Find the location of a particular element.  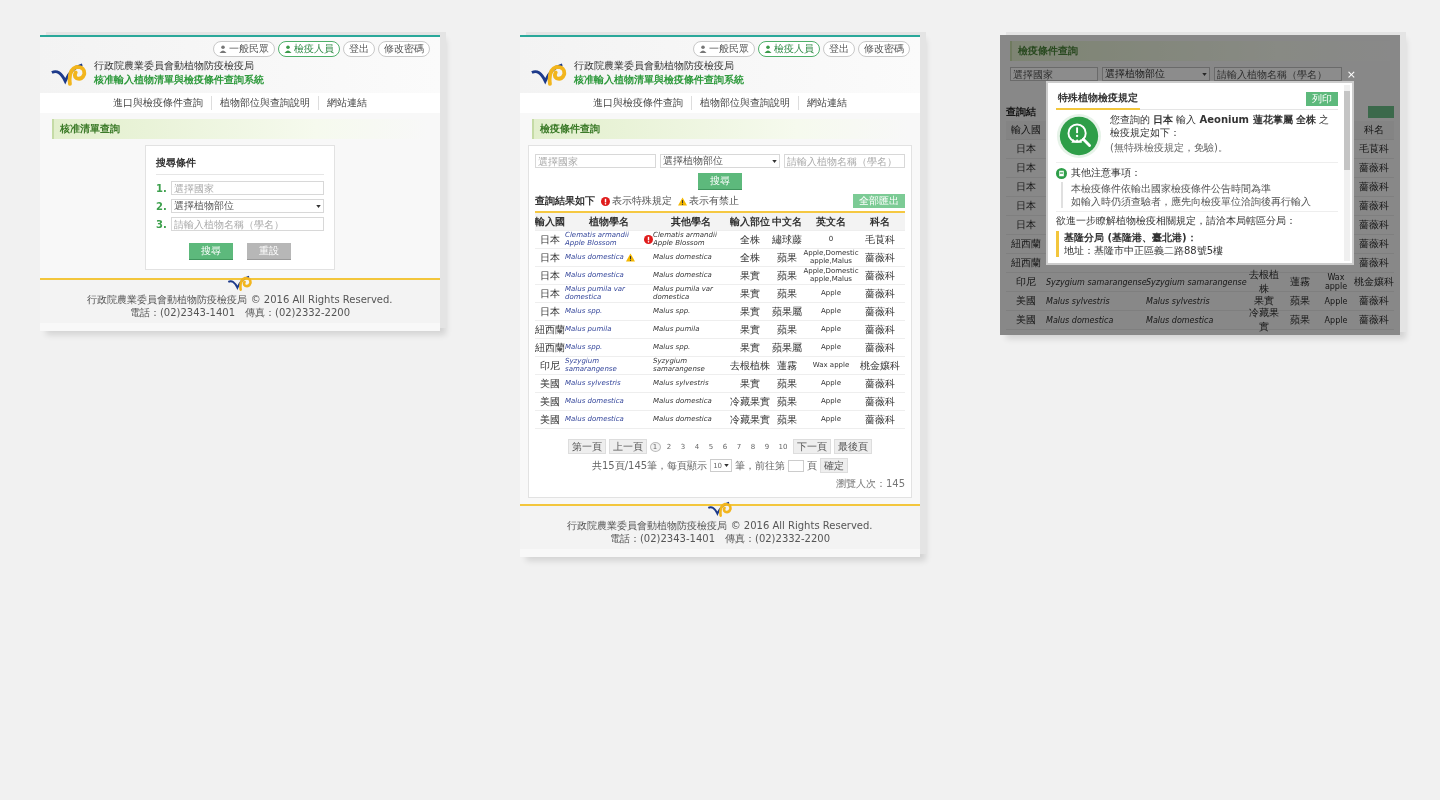

country-cell-text: 紐西蘭 is located at coordinates (1026, 244).